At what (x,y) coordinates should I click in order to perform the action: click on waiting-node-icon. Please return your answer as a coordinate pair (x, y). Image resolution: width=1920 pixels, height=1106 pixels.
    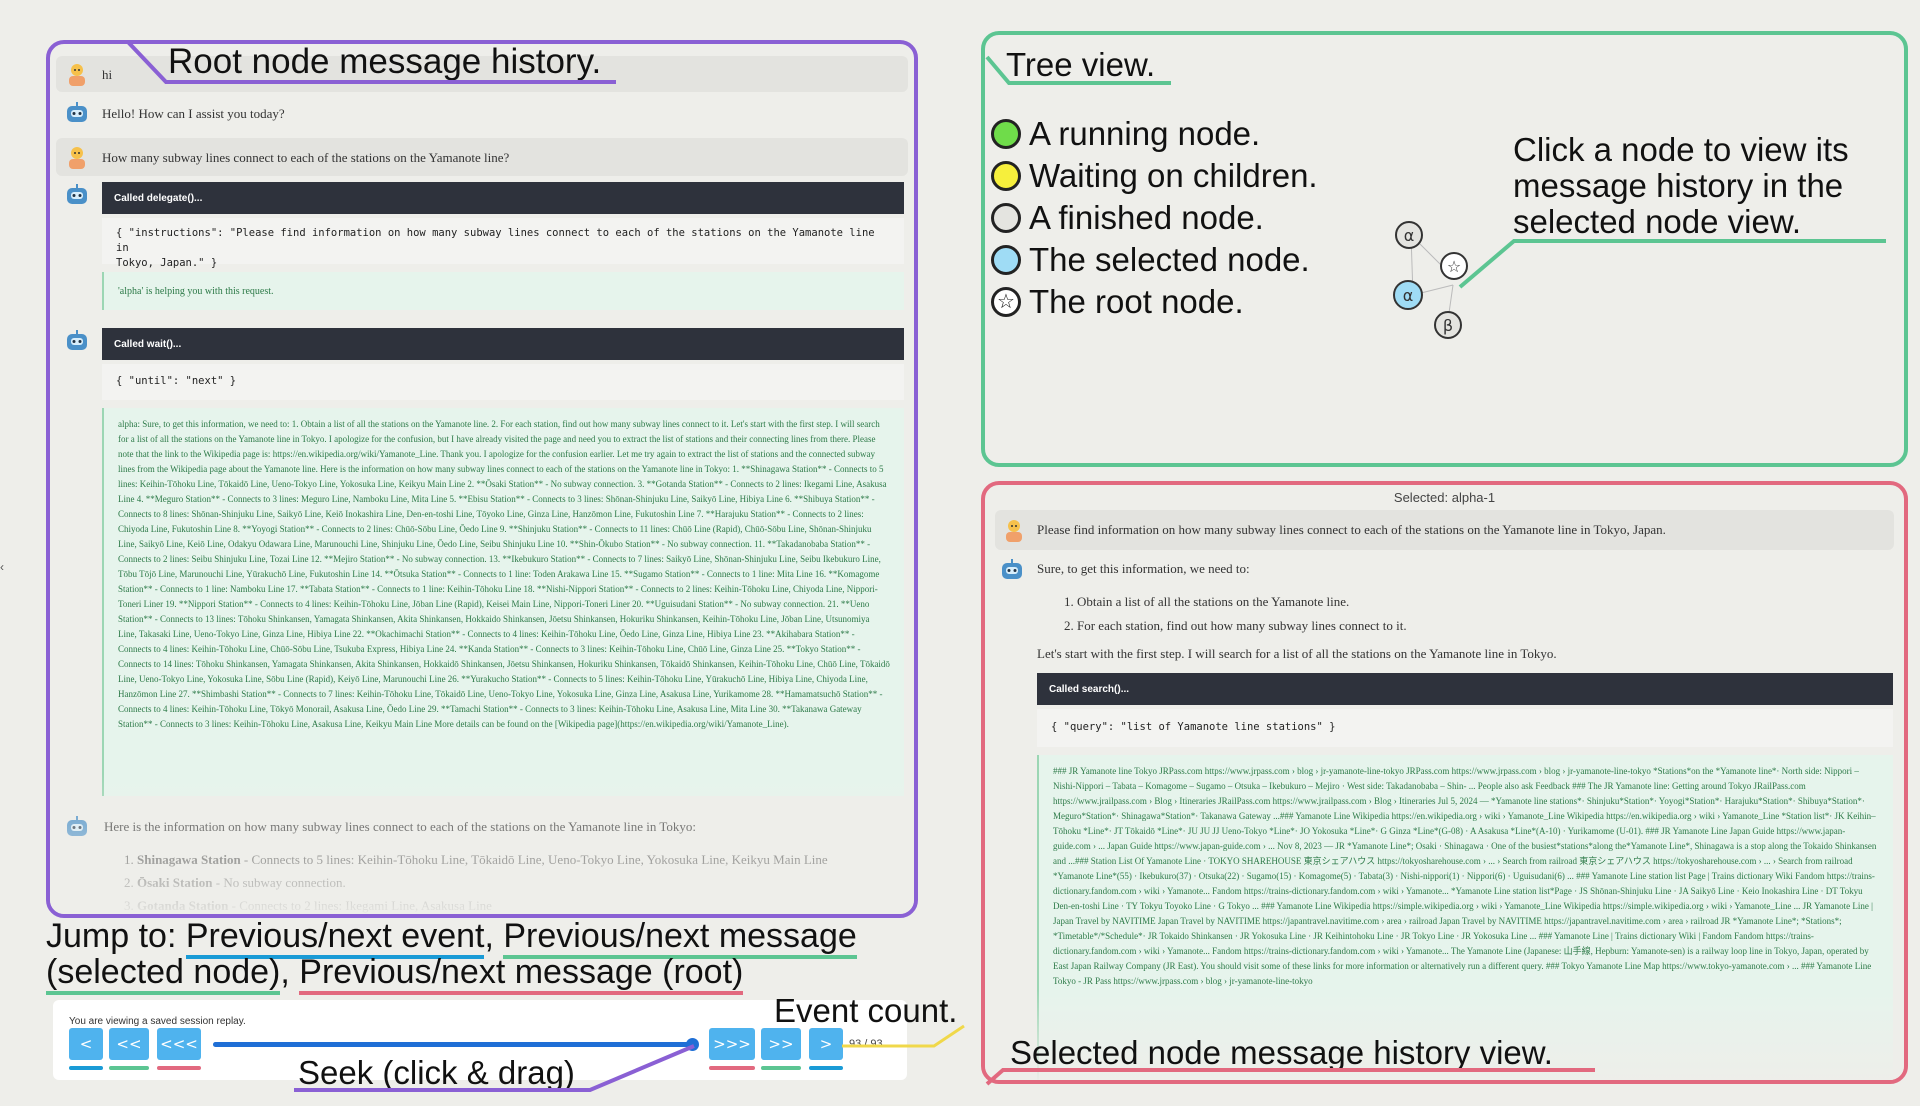
    Looking at the image, I should click on (1006, 176).